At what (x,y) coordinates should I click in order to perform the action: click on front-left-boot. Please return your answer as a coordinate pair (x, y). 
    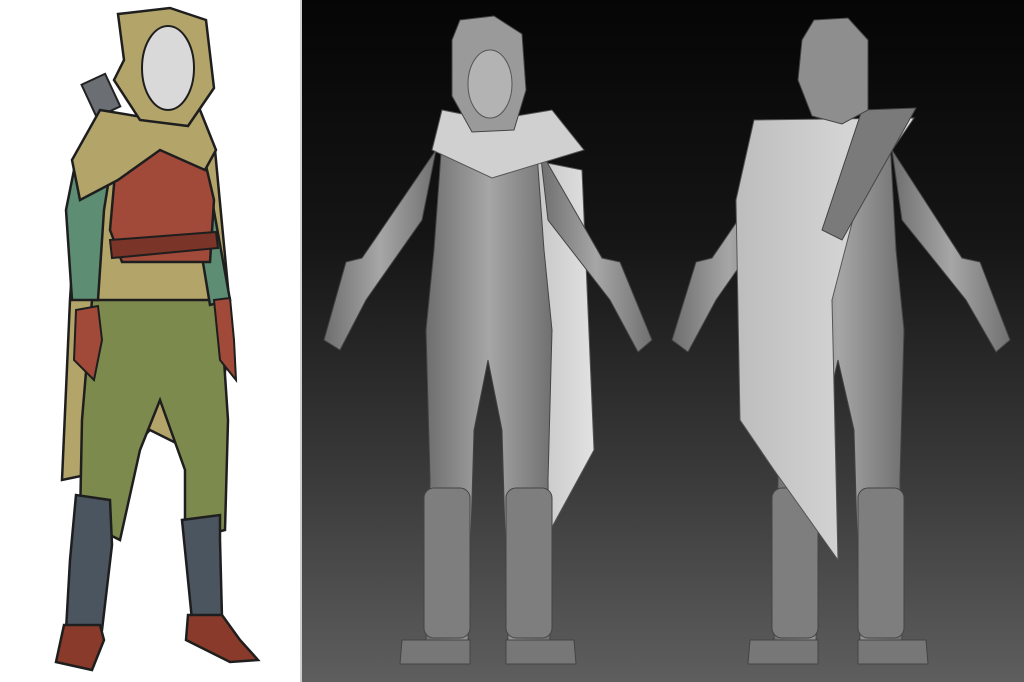
    Looking at the image, I should click on (447, 563).